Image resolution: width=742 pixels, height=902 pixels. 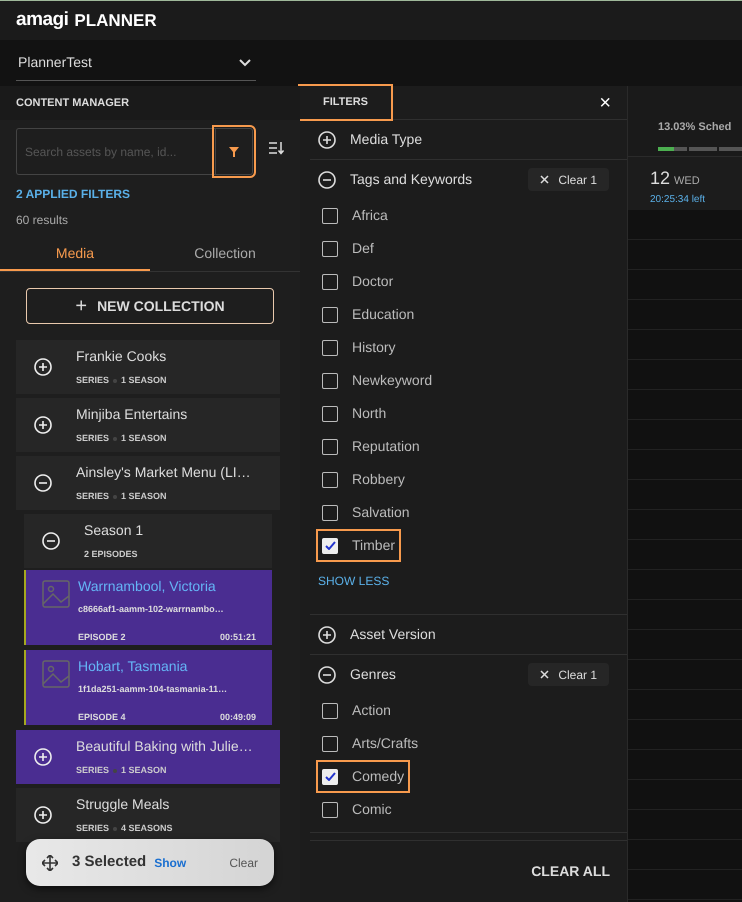 What do you see at coordinates (124, 829) in the screenshot?
I see `item-meta: SERIES 4 SEASONS` at bounding box center [124, 829].